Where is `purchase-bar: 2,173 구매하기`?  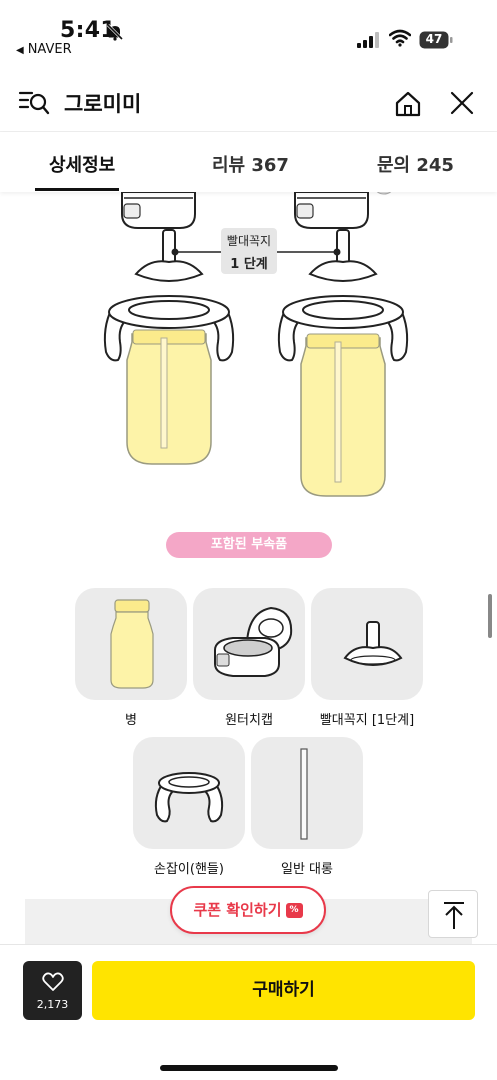
purchase-bar: 2,173 구매하기 is located at coordinates (248, 1012).